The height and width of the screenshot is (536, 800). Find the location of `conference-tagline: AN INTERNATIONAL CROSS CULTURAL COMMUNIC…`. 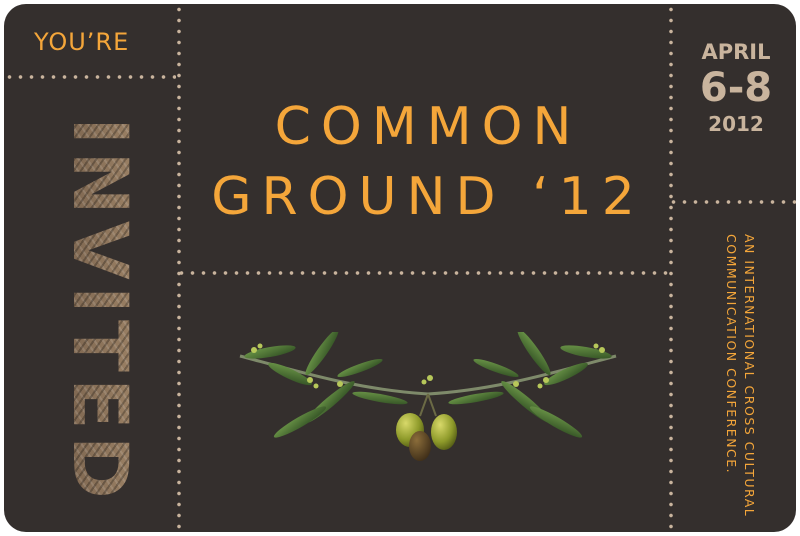

conference-tagline: AN INTERNATIONAL CROSS CULTURAL COMMUNIC… is located at coordinates (740, 376).